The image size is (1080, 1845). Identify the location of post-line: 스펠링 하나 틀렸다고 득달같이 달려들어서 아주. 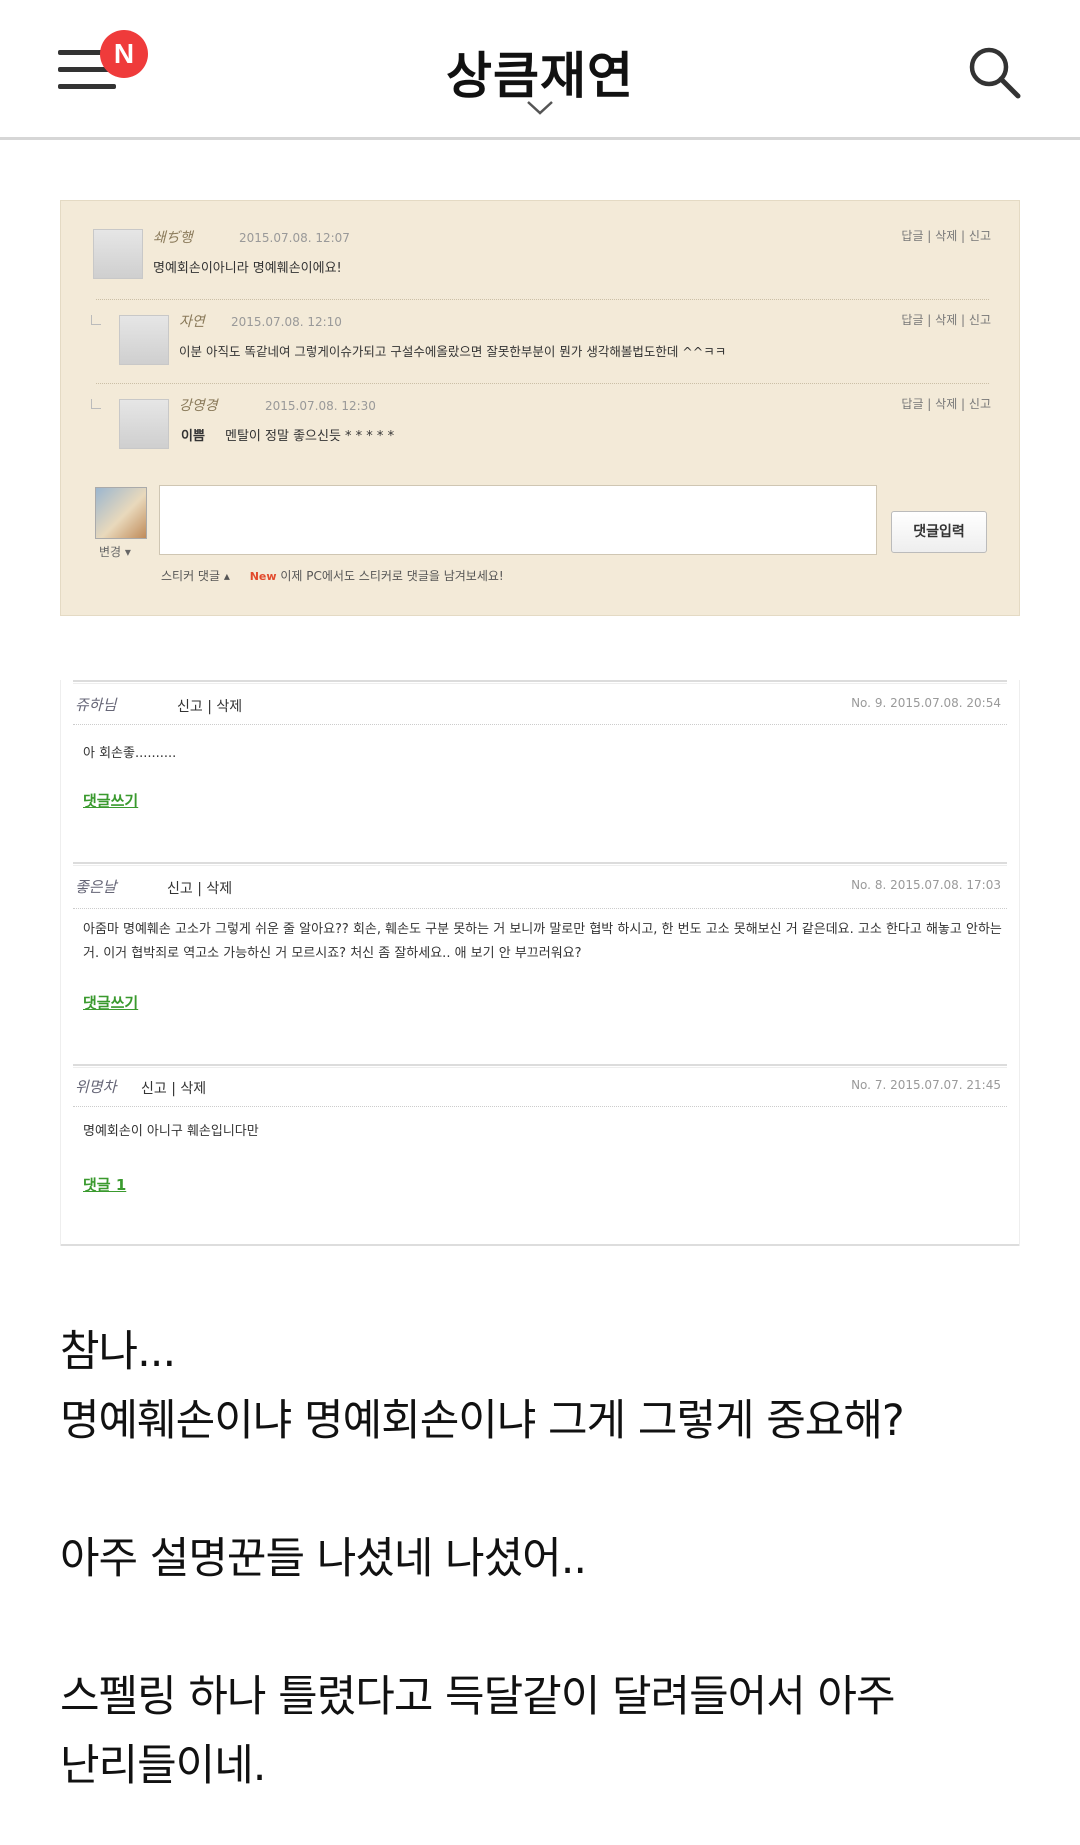
(478, 1697).